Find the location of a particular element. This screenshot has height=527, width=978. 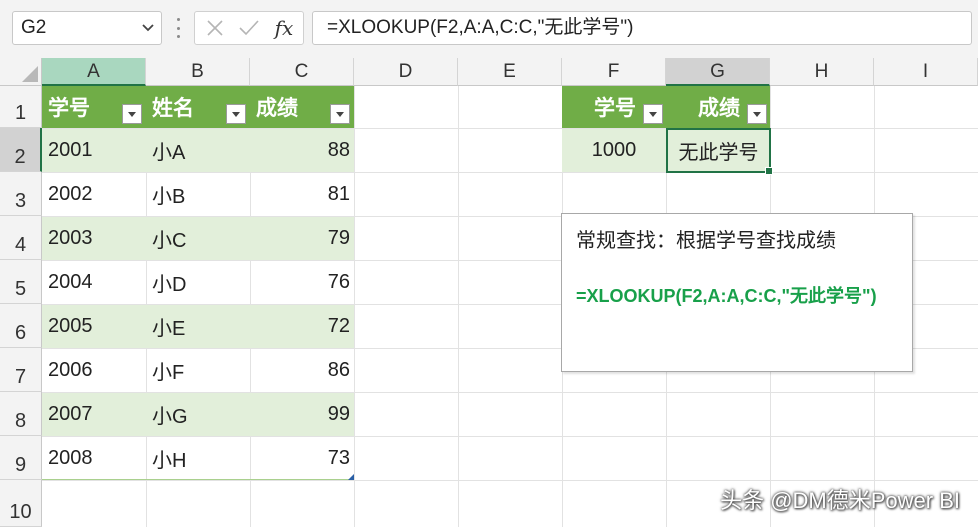

formula-bar: G2 fx =XLOOKUP(F2,A:A,C:C,"无此学号") is located at coordinates (489, 29).